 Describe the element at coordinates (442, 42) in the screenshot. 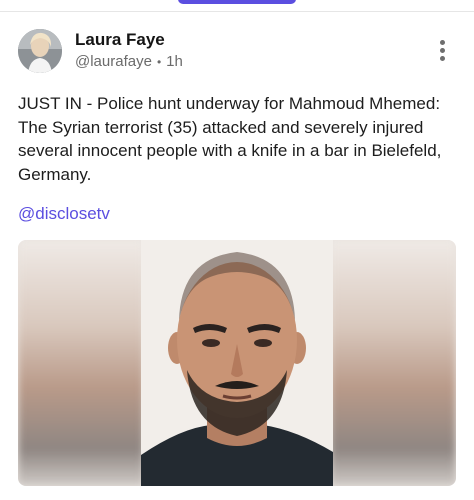

I see `more-vertical-icon` at that location.